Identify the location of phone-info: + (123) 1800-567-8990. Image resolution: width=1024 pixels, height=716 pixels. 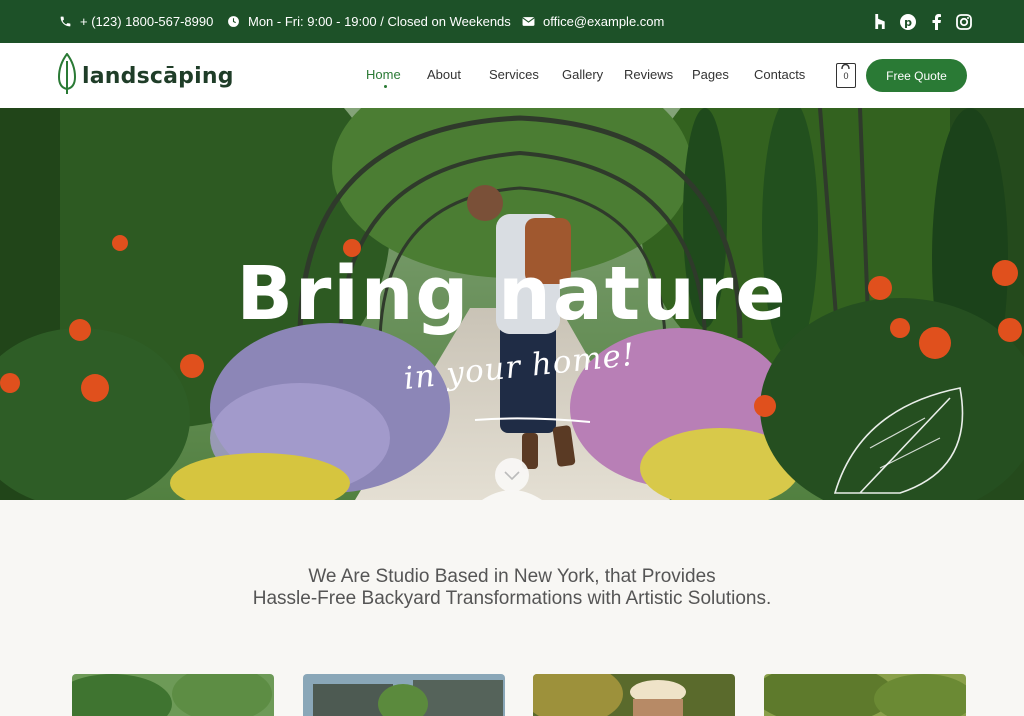
(135, 21).